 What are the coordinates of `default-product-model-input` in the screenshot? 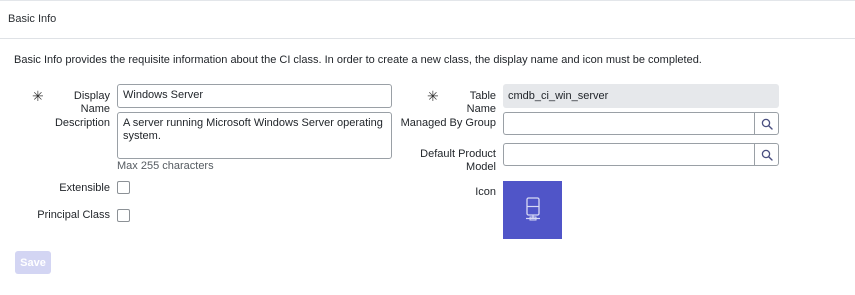 It's located at (628, 154).